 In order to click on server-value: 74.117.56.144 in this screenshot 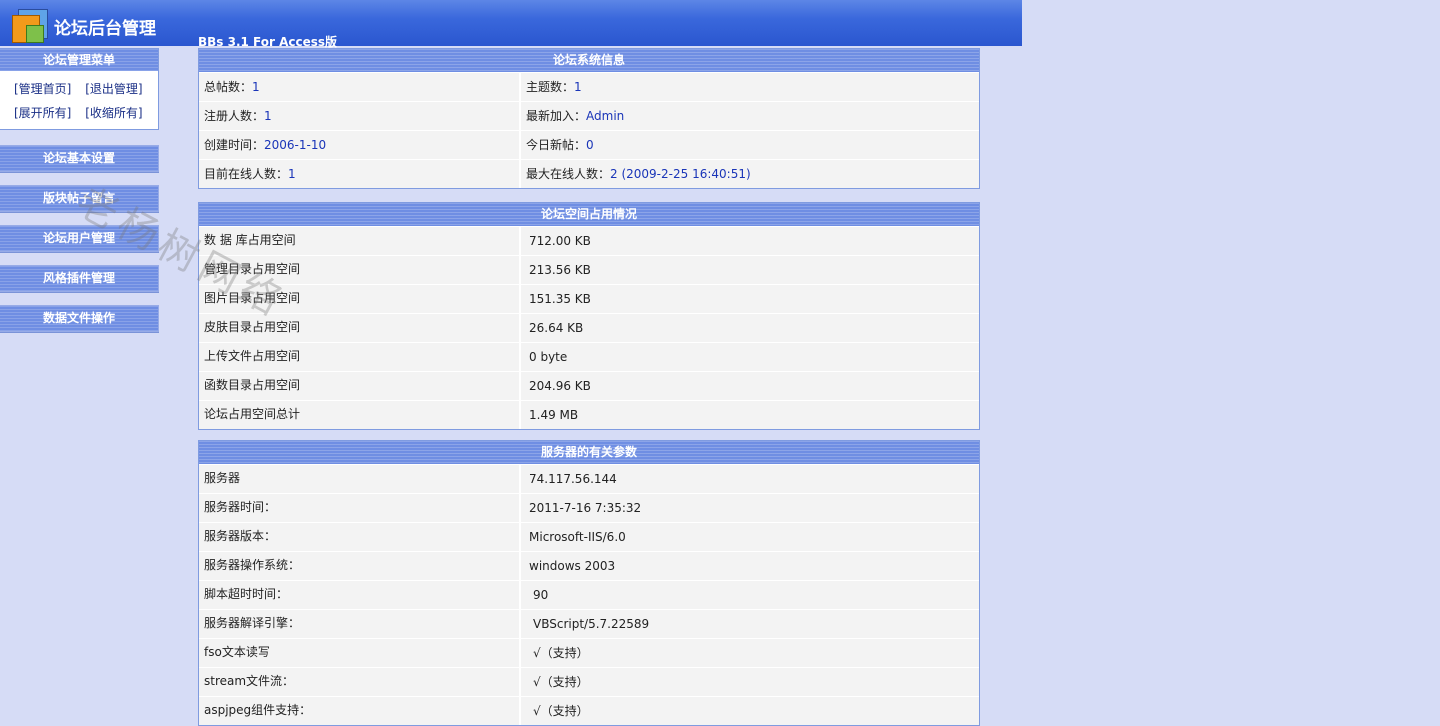, I will do `click(750, 479)`.